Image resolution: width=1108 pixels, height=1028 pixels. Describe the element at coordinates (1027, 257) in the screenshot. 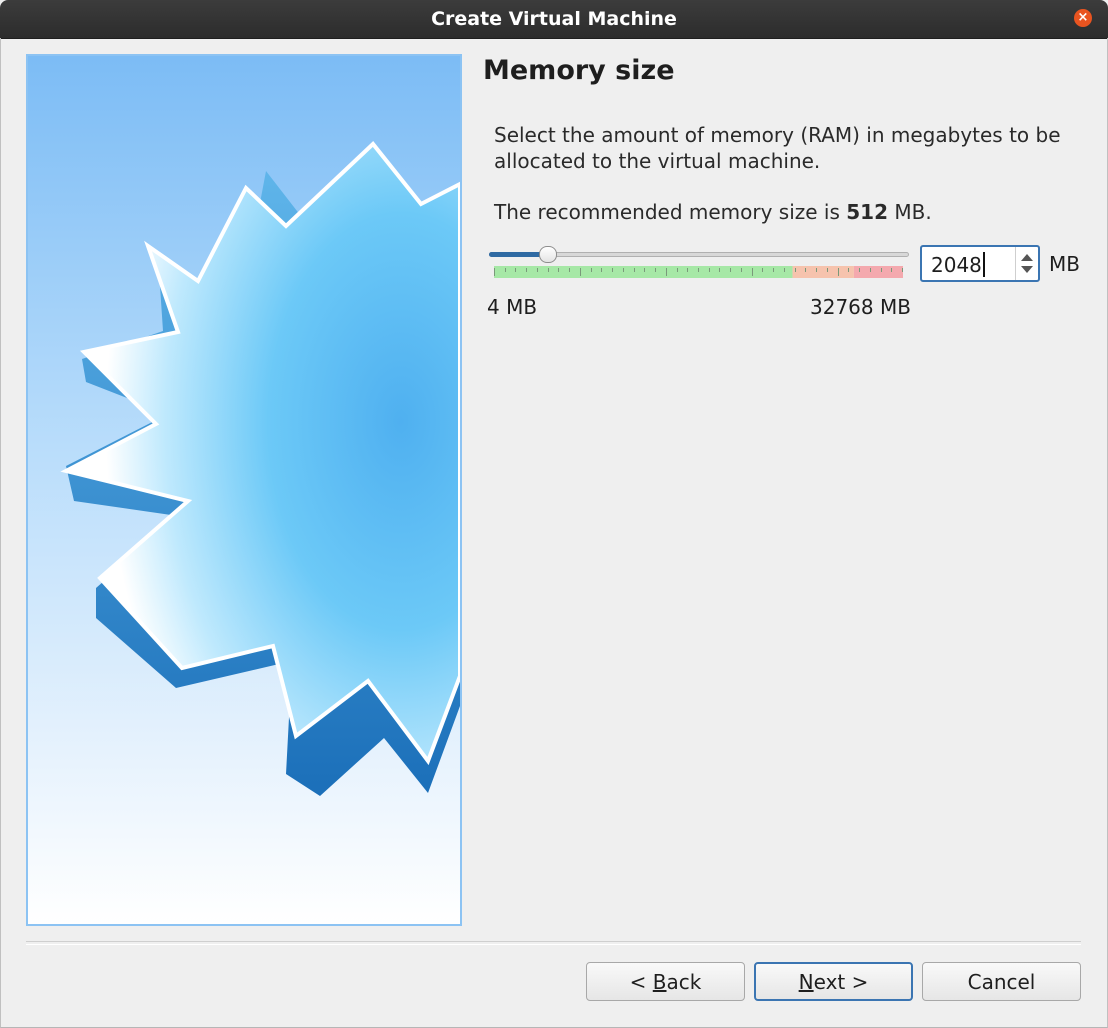

I see `spin-up-icon` at that location.